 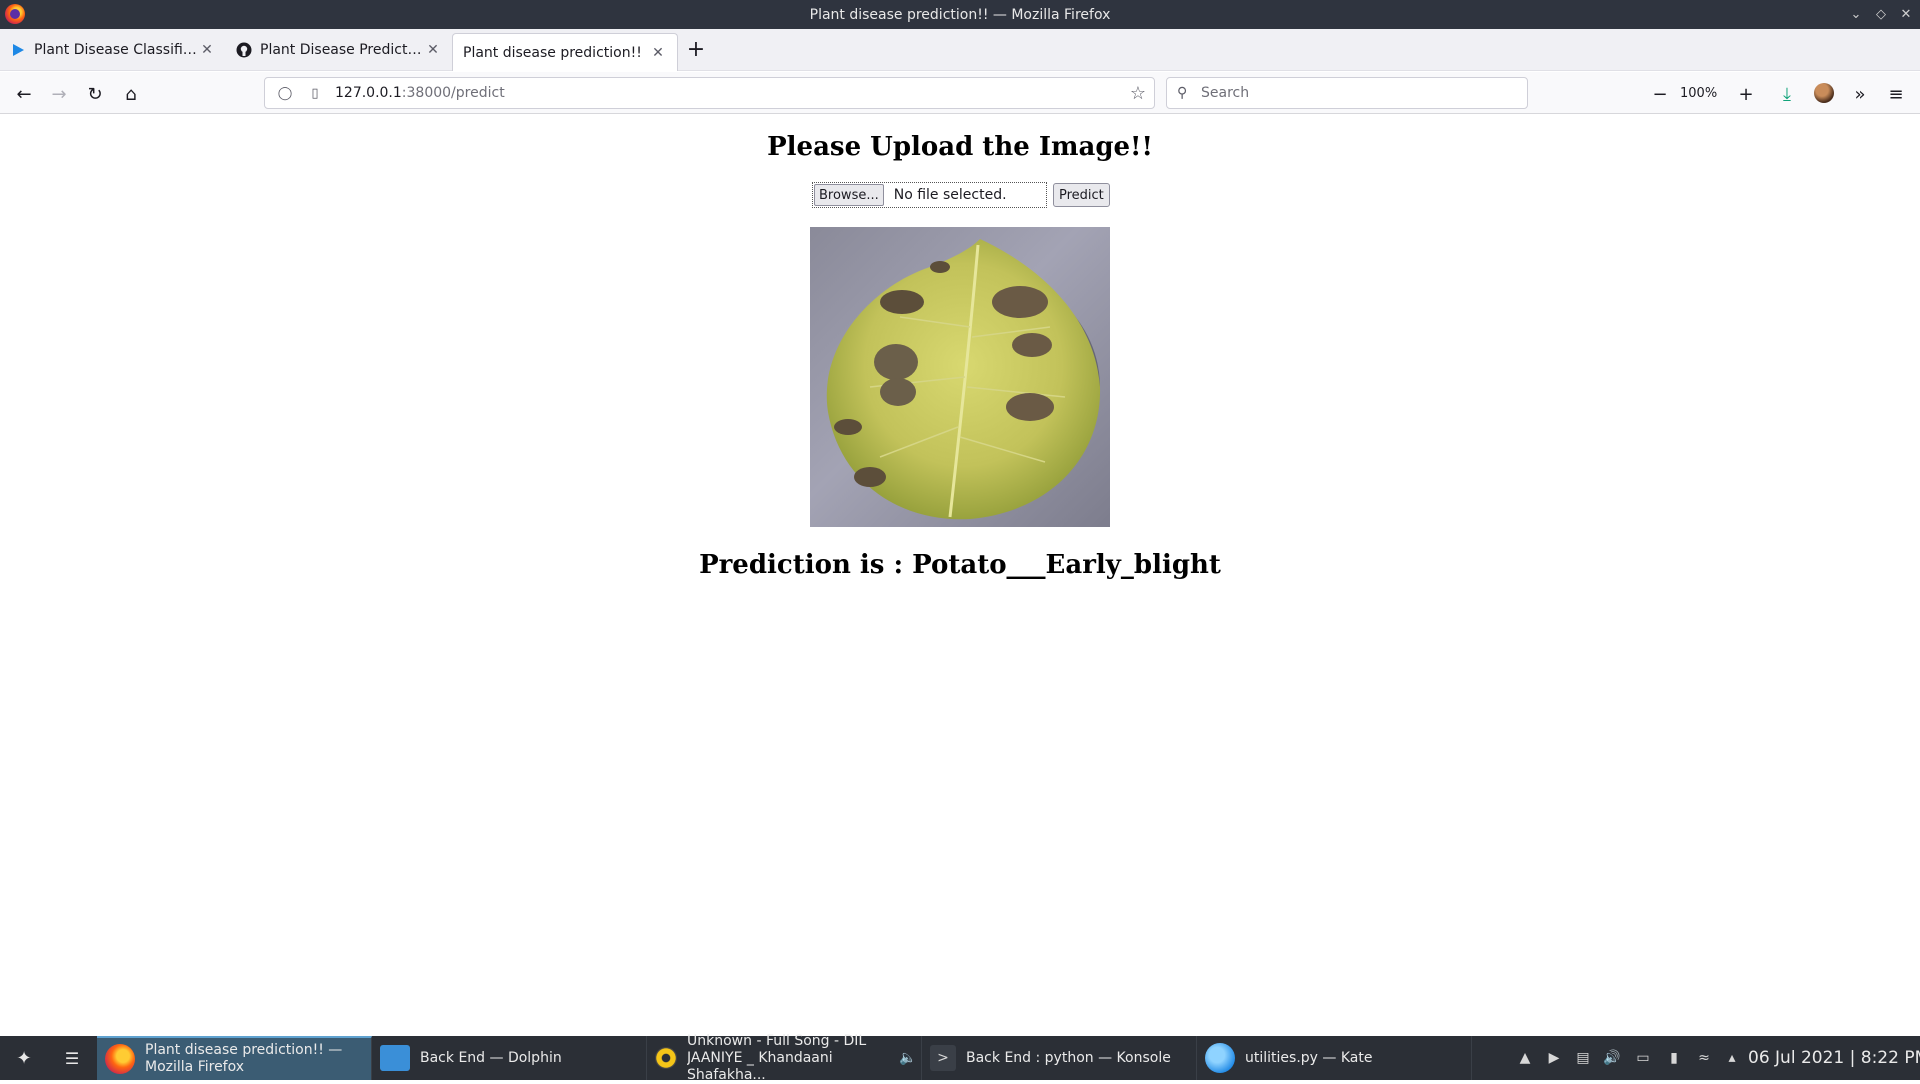 I want to click on speaker-icon: 🔈, so click(x=907, y=1058).